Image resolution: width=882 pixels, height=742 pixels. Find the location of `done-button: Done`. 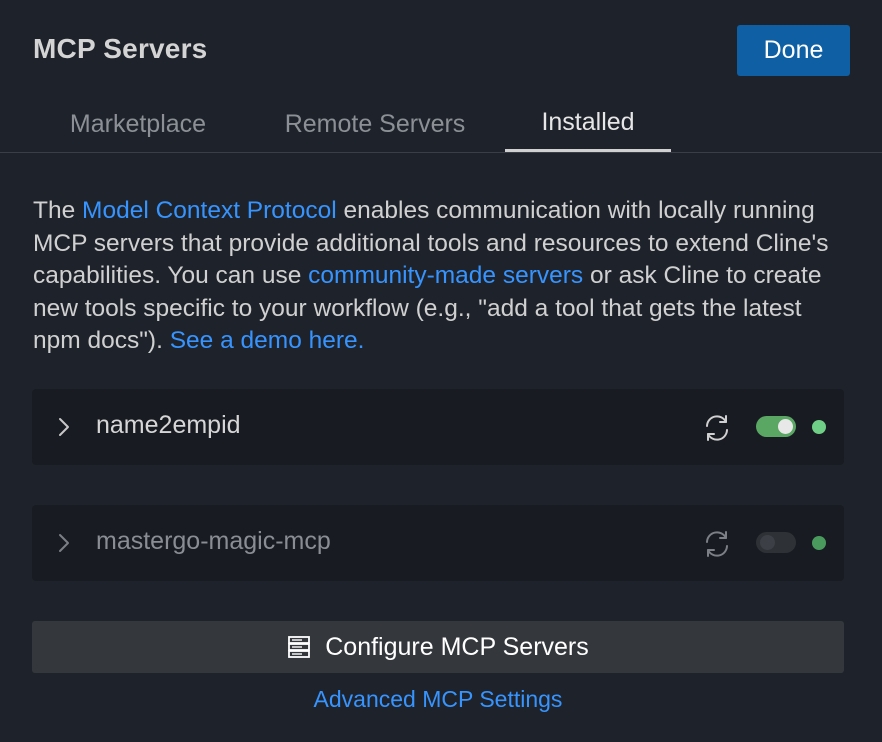

done-button: Done is located at coordinates (793, 50).